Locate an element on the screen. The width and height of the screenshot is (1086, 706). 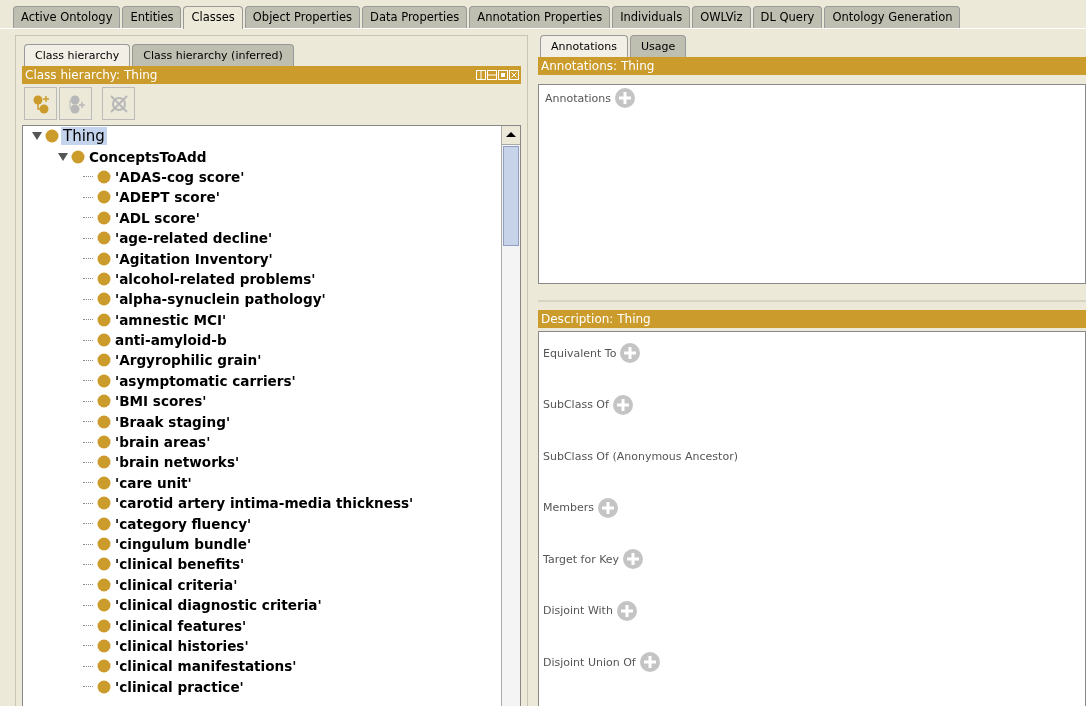
tree-item: 'alcohol-related problems' is located at coordinates (215, 278).